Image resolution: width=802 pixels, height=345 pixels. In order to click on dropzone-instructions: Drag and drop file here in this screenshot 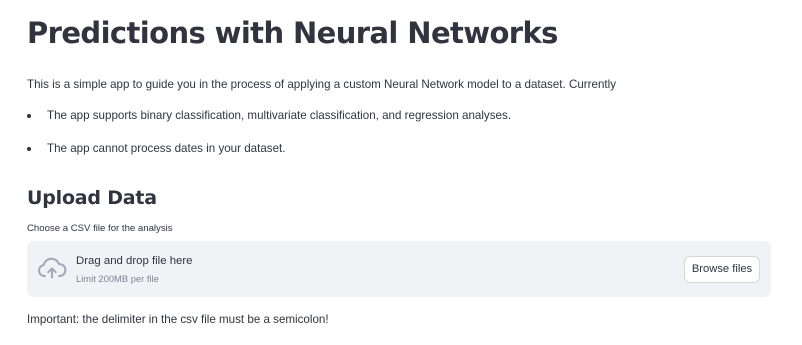, I will do `click(134, 261)`.